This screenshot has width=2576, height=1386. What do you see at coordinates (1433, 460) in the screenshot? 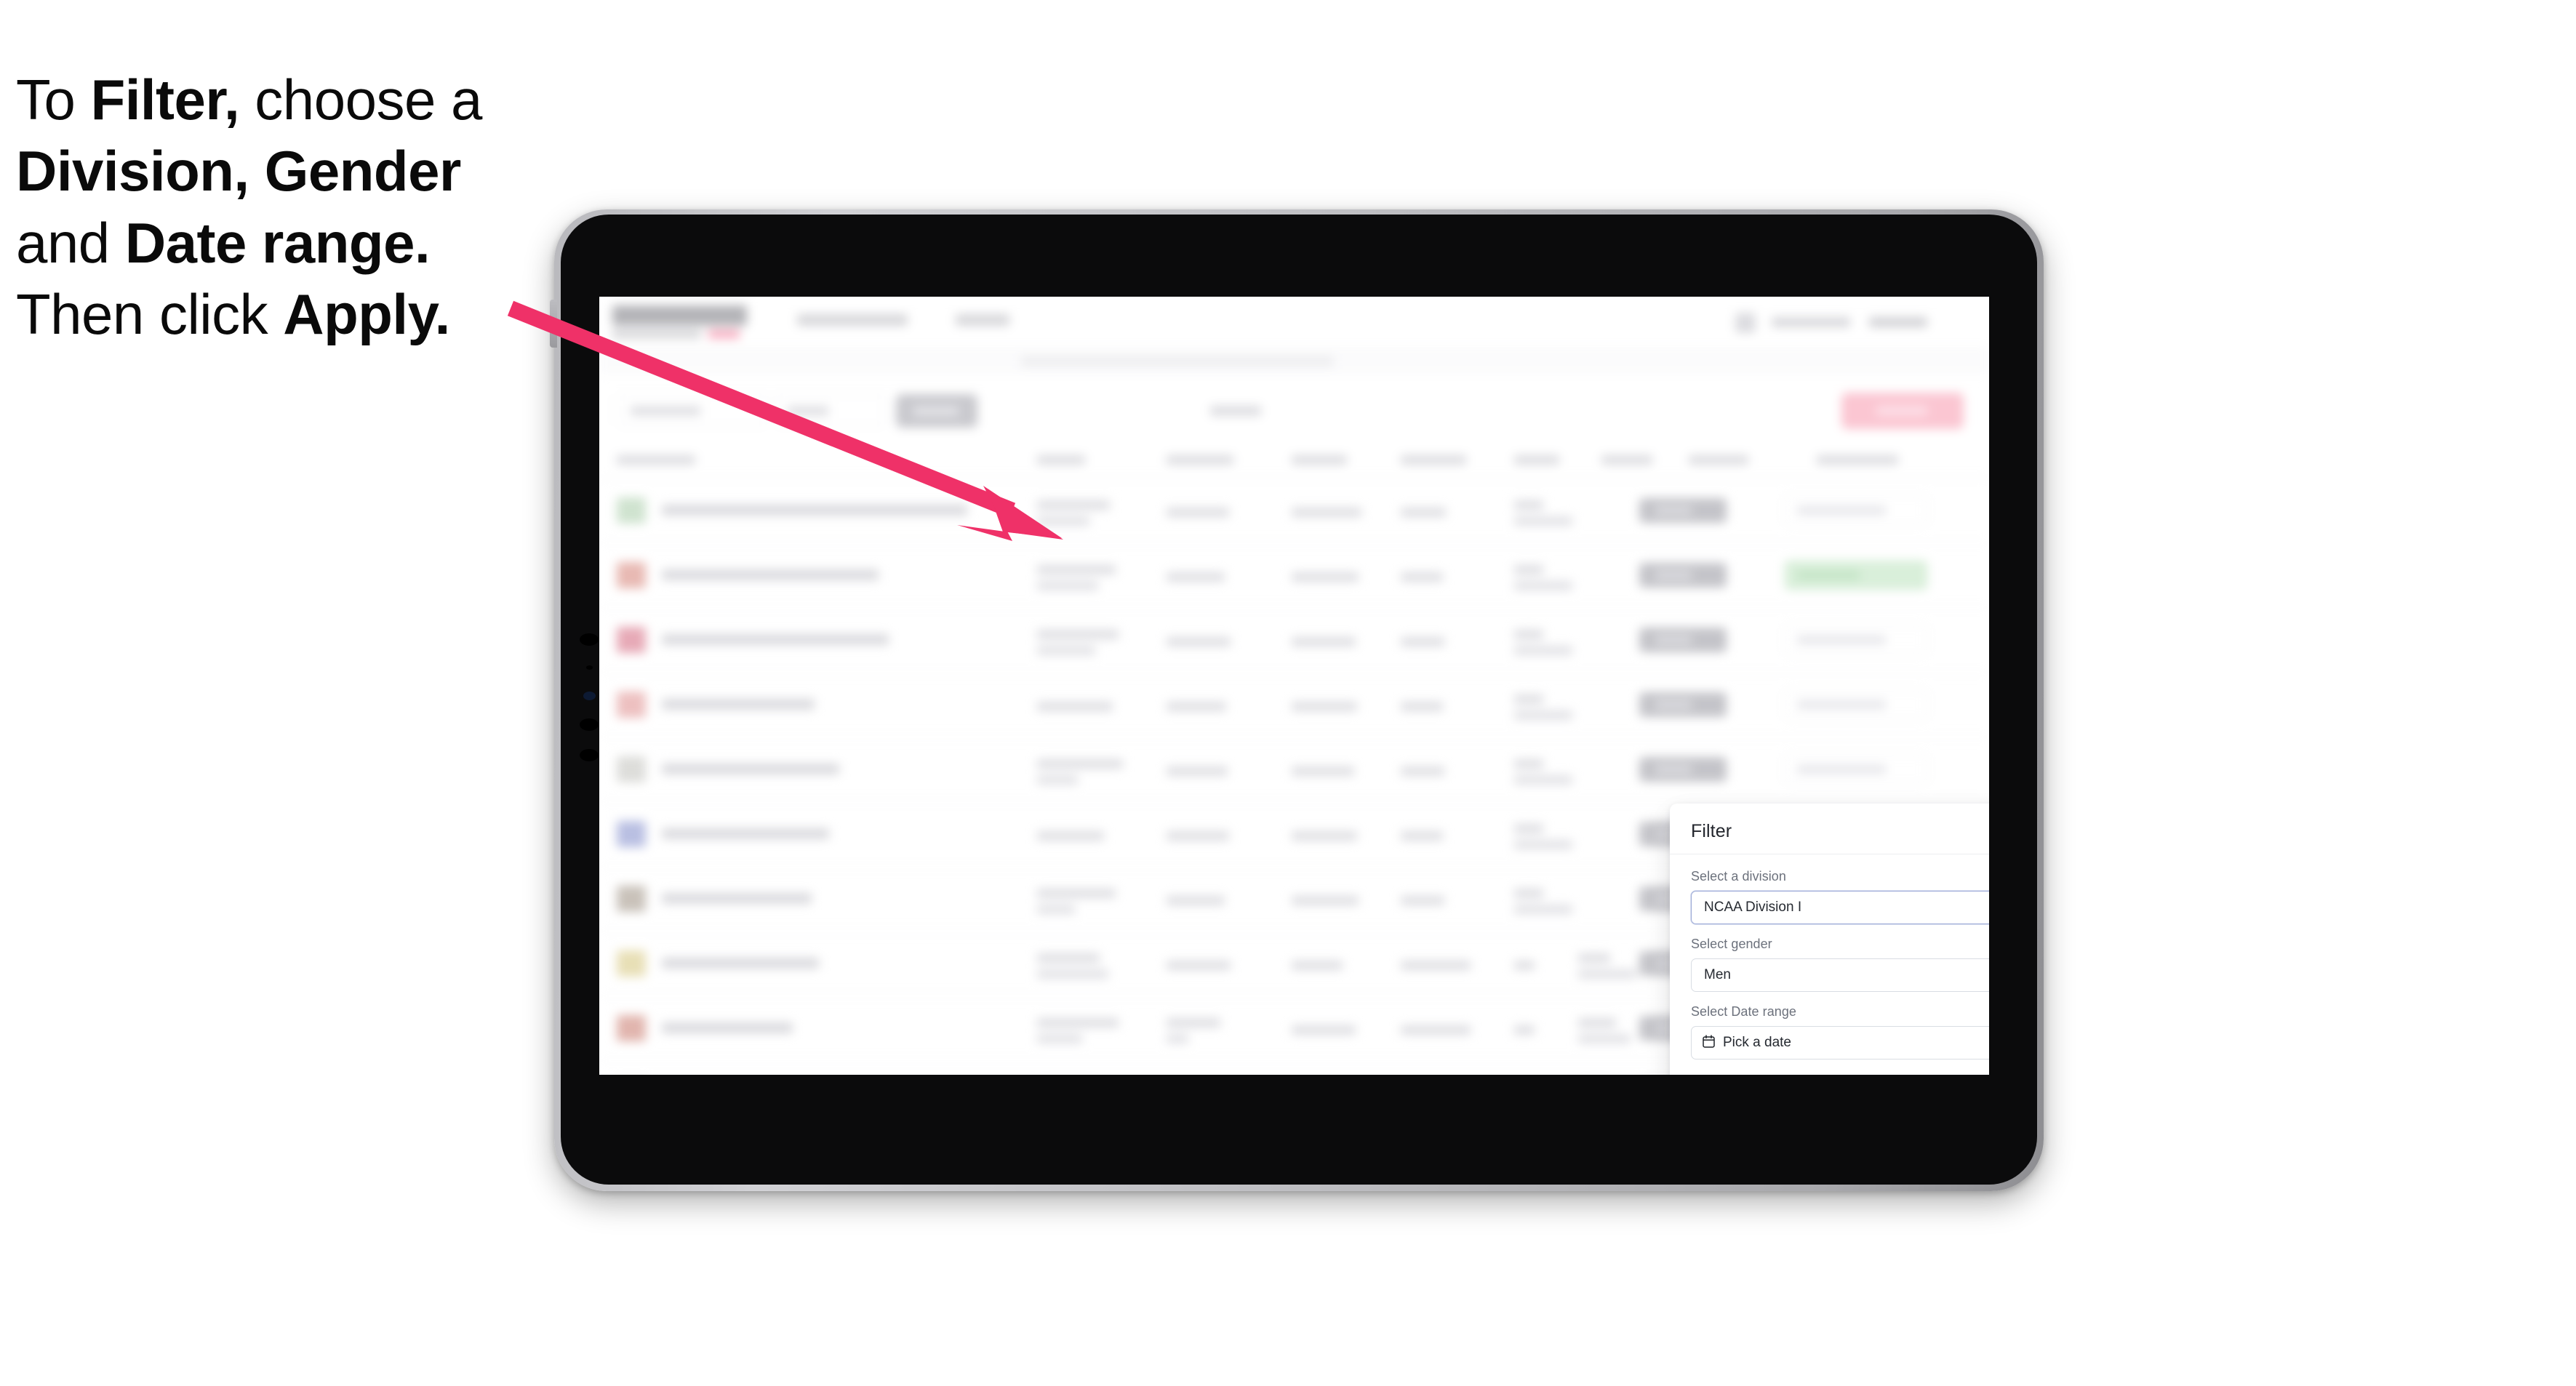
I see `column-header-close-date` at bounding box center [1433, 460].